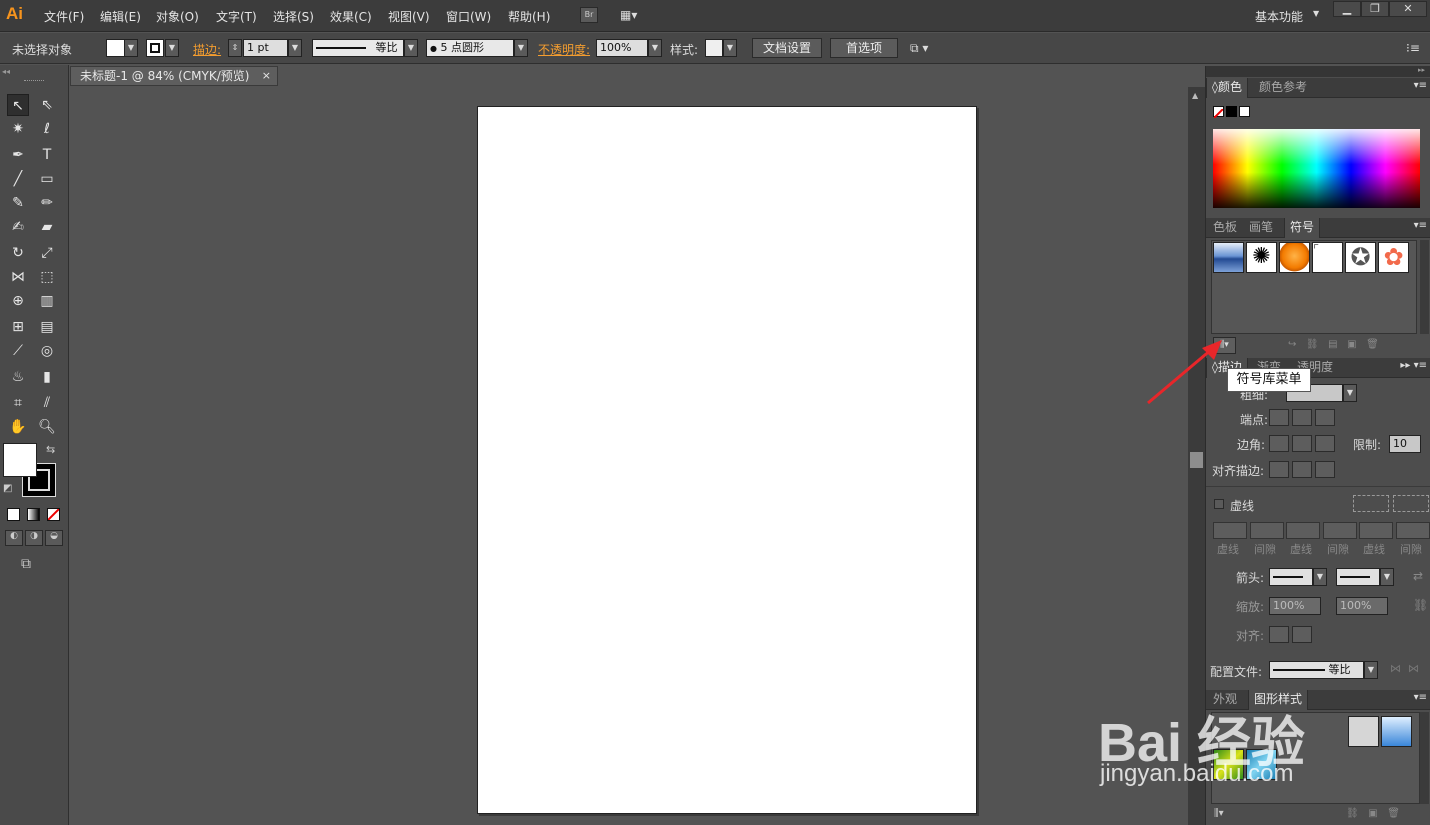  What do you see at coordinates (33, 514) in the screenshot?
I see `gradient-mode-icon` at bounding box center [33, 514].